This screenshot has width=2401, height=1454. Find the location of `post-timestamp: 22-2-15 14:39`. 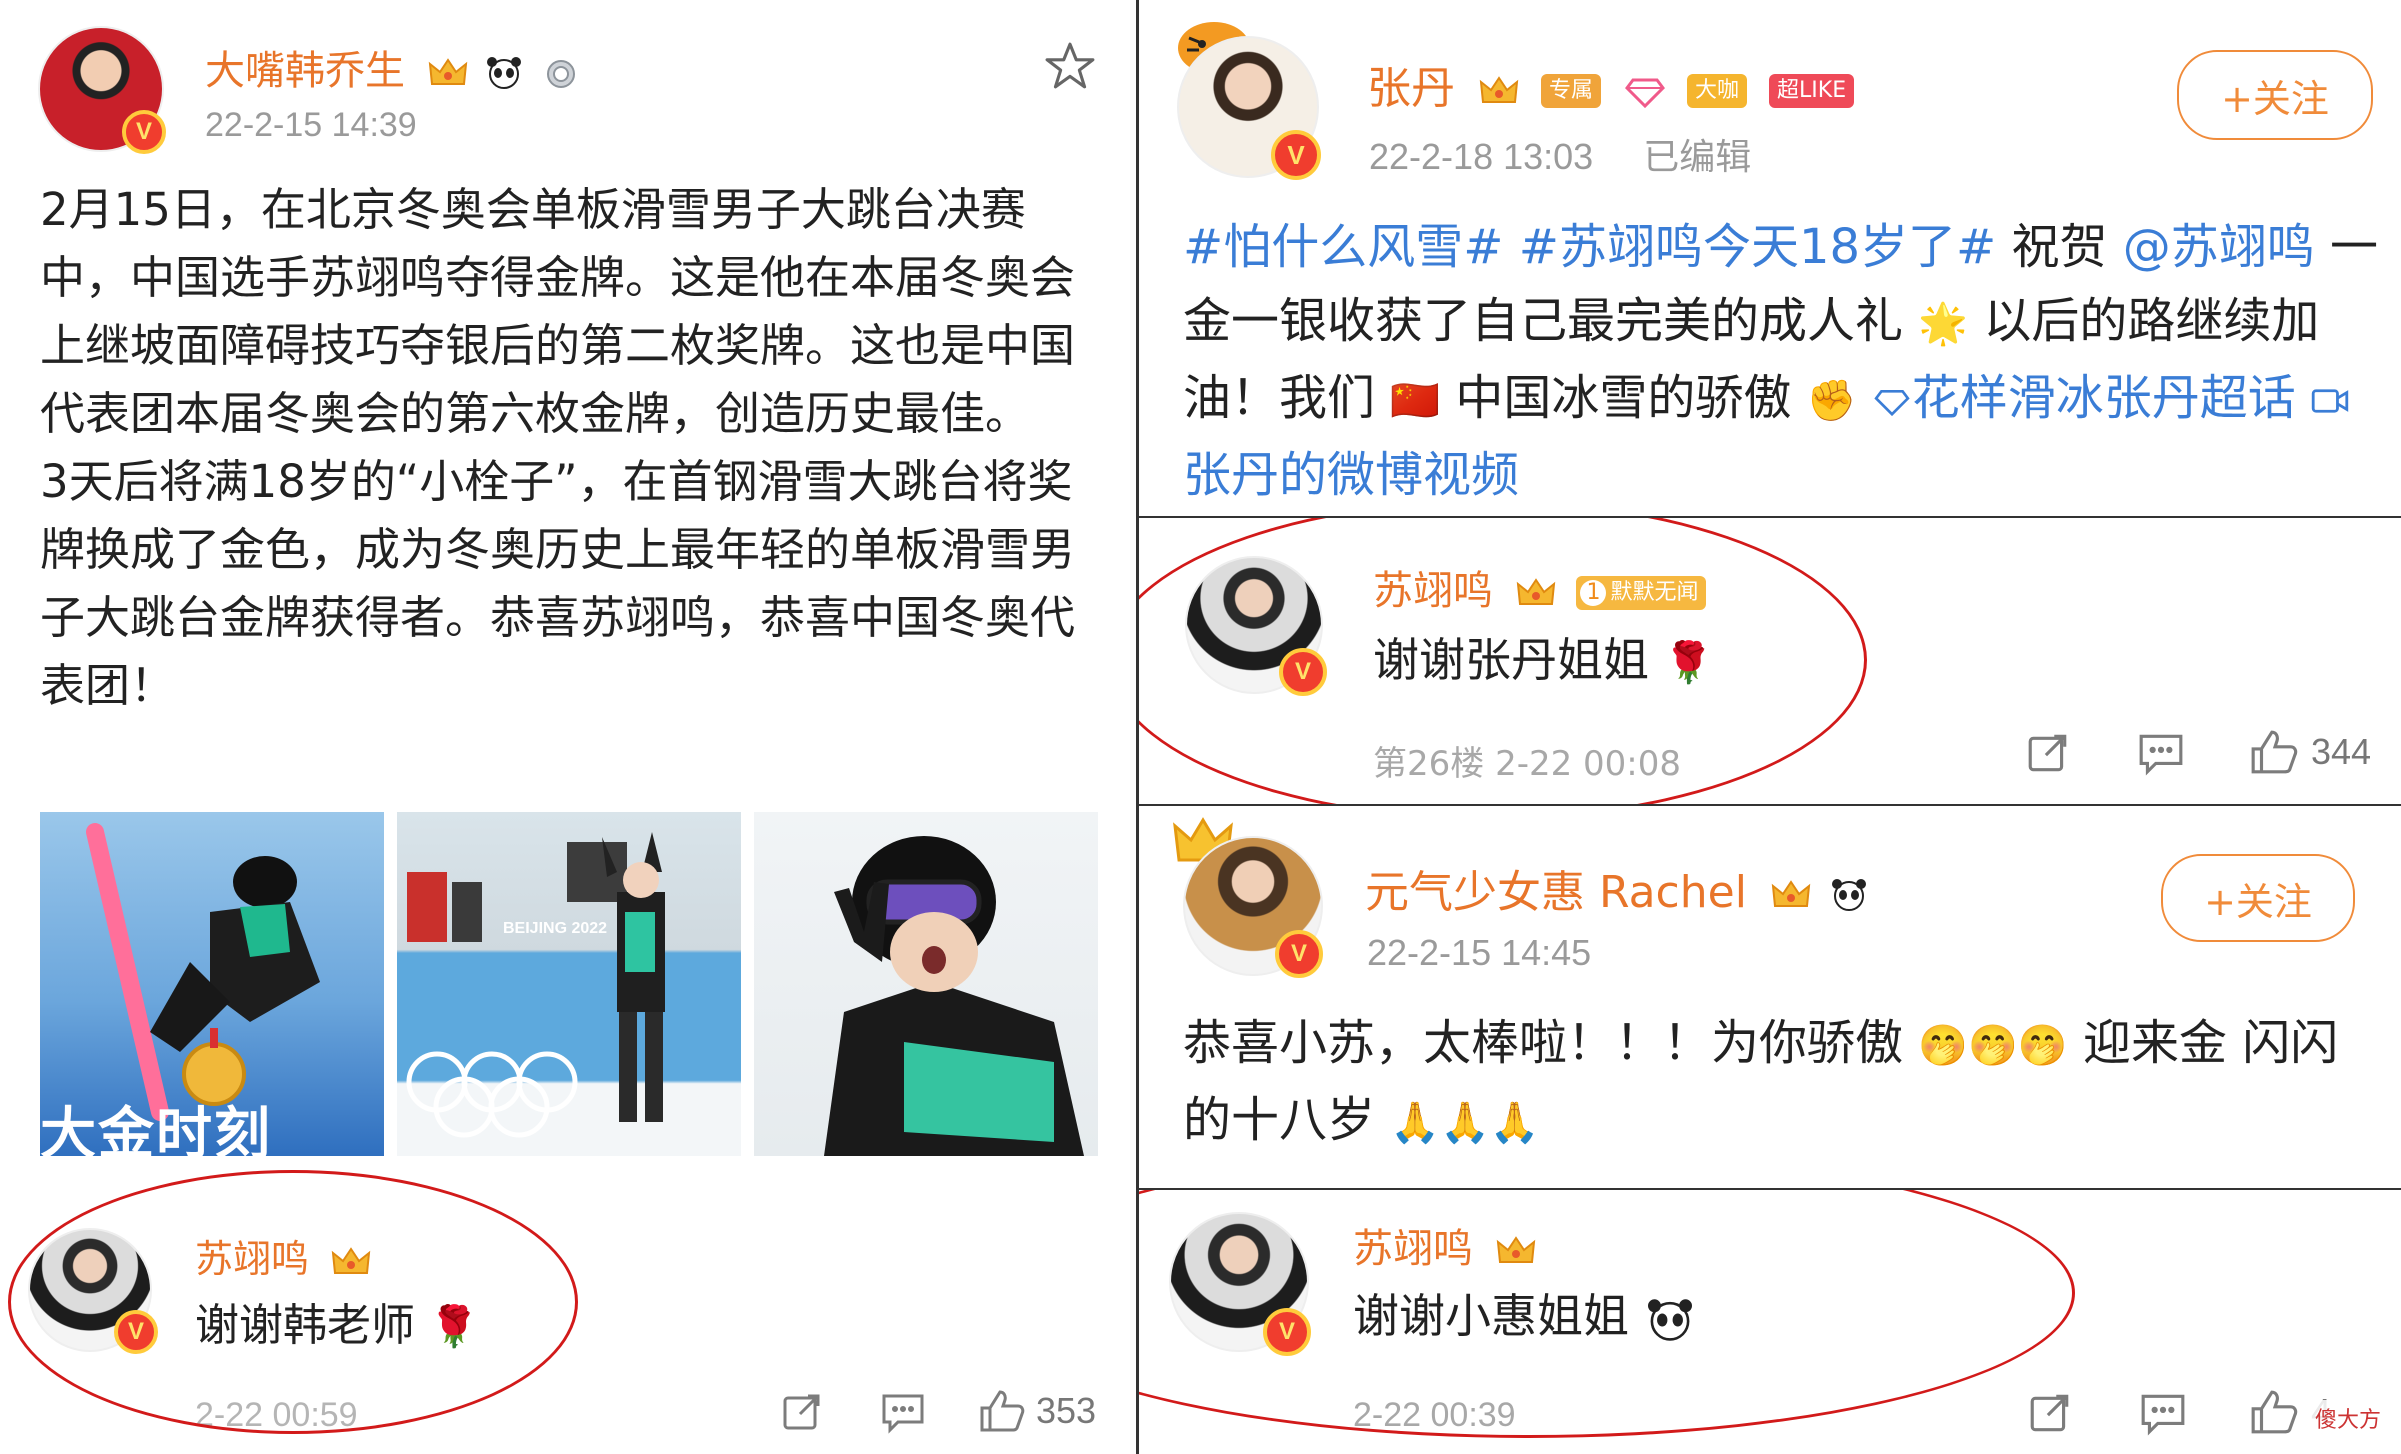

post-timestamp: 22-2-15 14:39 is located at coordinates (311, 125).